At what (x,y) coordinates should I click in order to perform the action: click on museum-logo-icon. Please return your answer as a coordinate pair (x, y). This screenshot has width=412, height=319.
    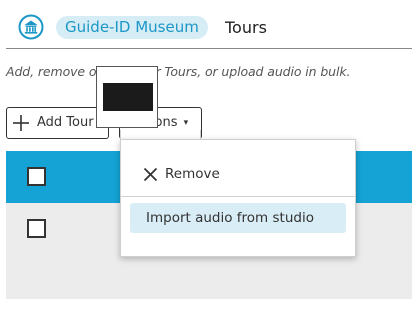
    Looking at the image, I should click on (31, 27).